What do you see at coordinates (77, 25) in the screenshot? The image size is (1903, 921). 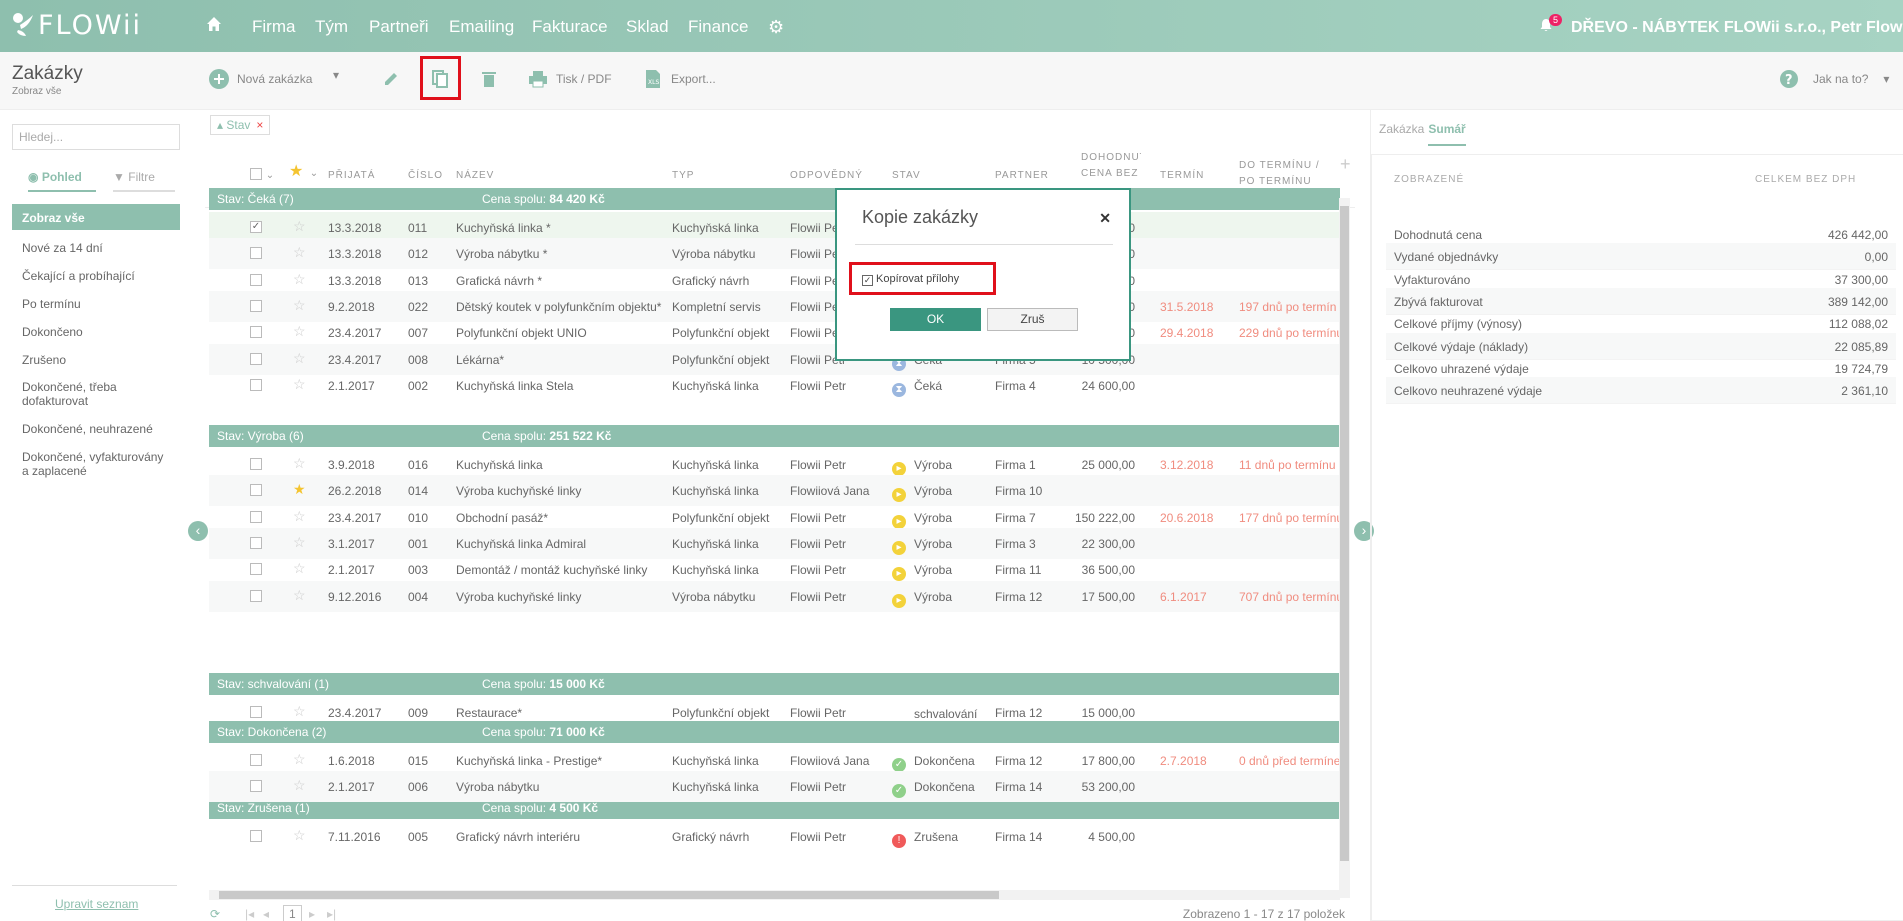 I see `flowii-logo: FLOWii` at bounding box center [77, 25].